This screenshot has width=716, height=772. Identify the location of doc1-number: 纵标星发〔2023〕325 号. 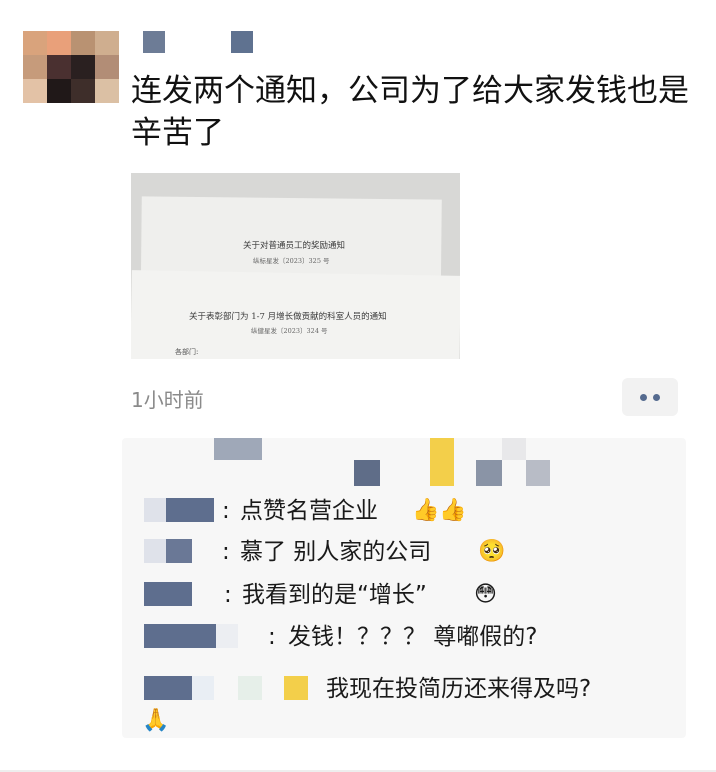
(291, 261).